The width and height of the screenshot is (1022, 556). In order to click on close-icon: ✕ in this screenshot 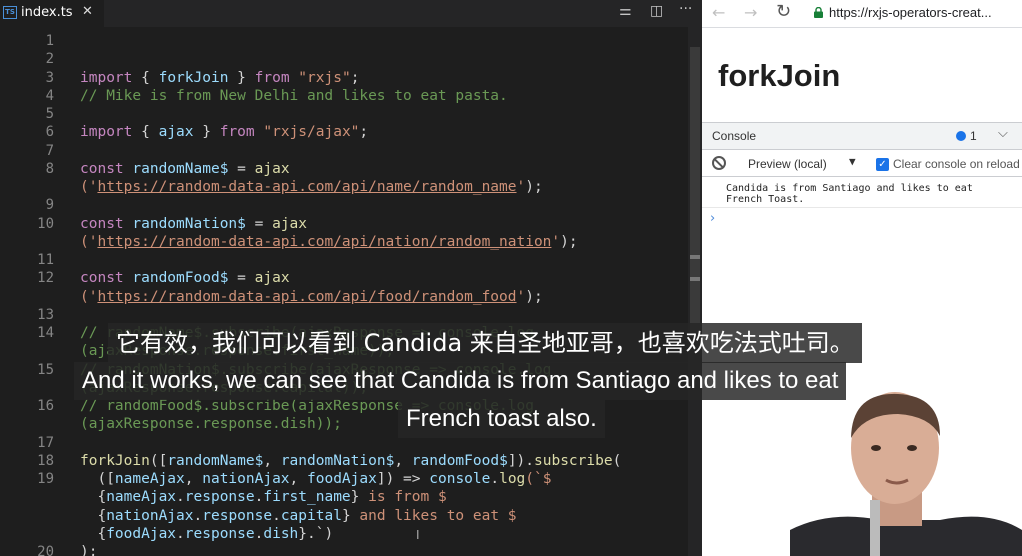, I will do `click(87, 11)`.